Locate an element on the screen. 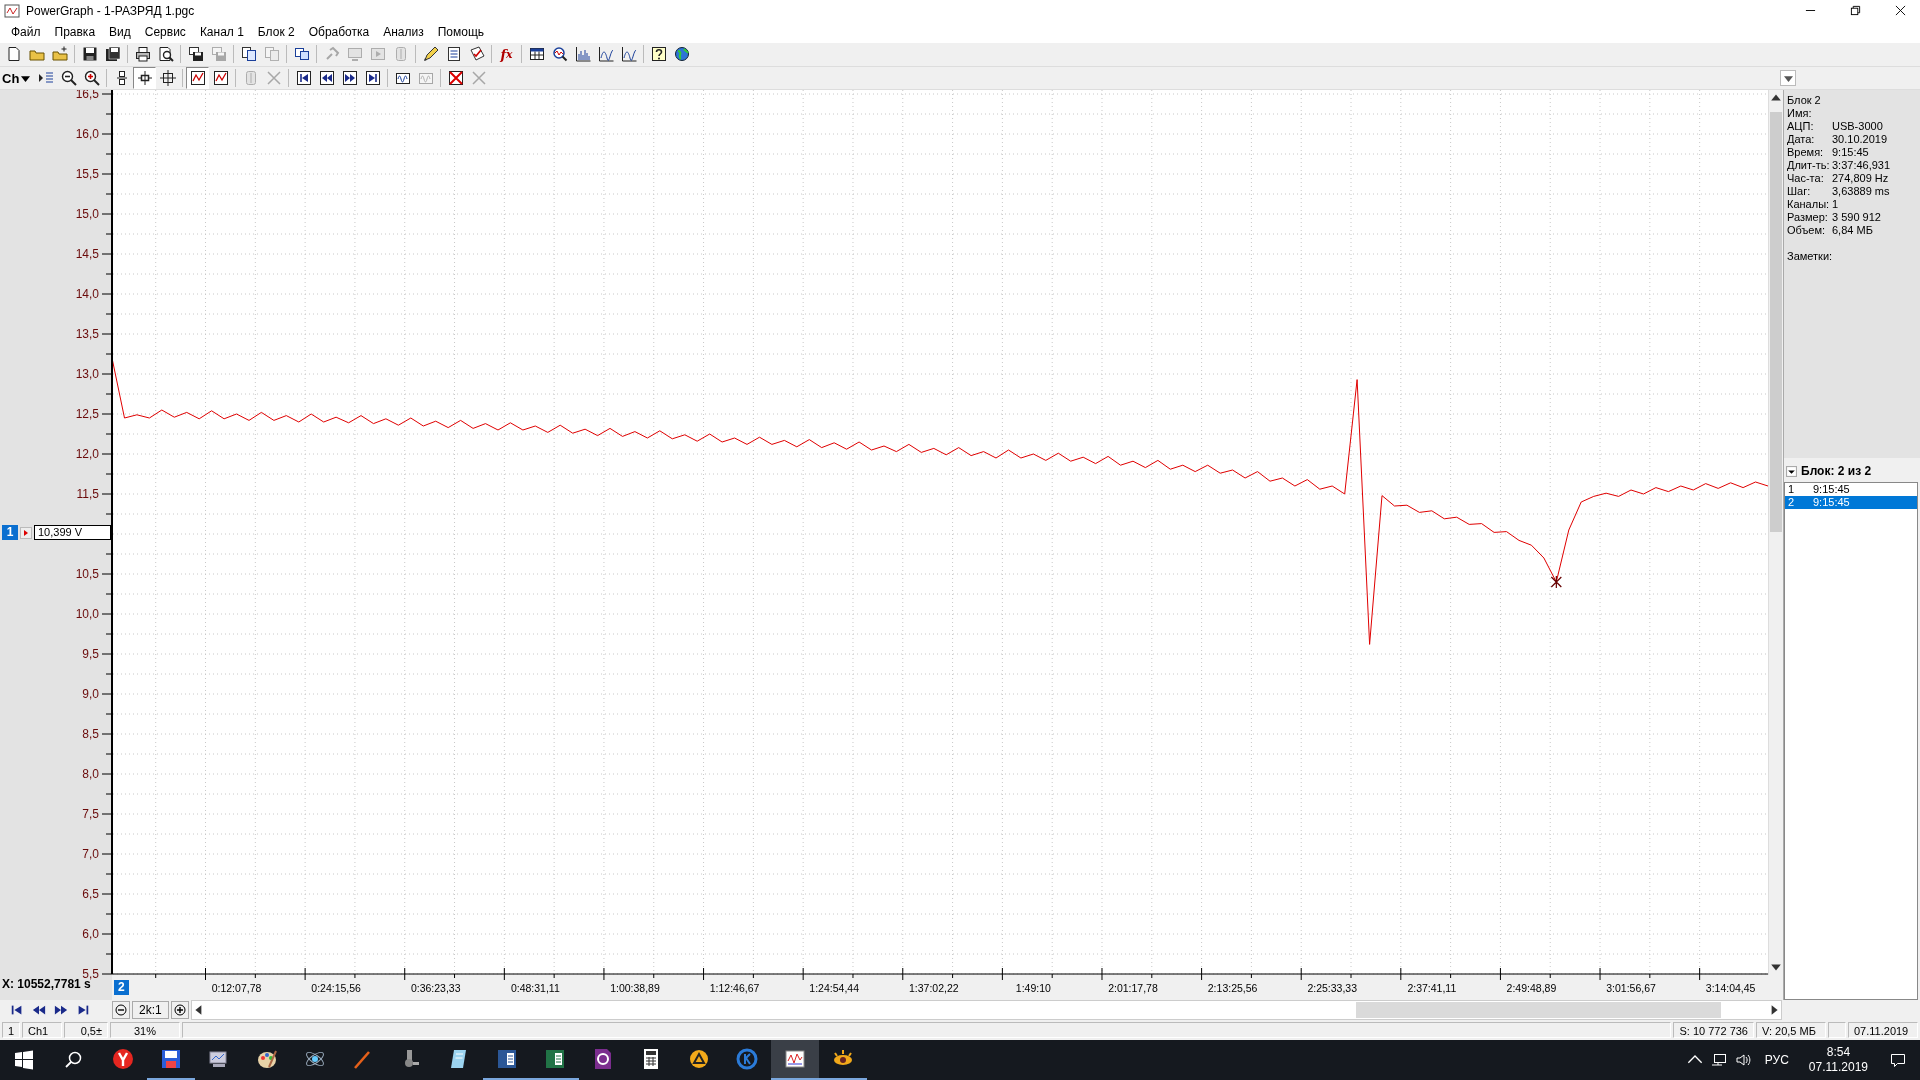  menu-item: Блок 2 is located at coordinates (276, 32).